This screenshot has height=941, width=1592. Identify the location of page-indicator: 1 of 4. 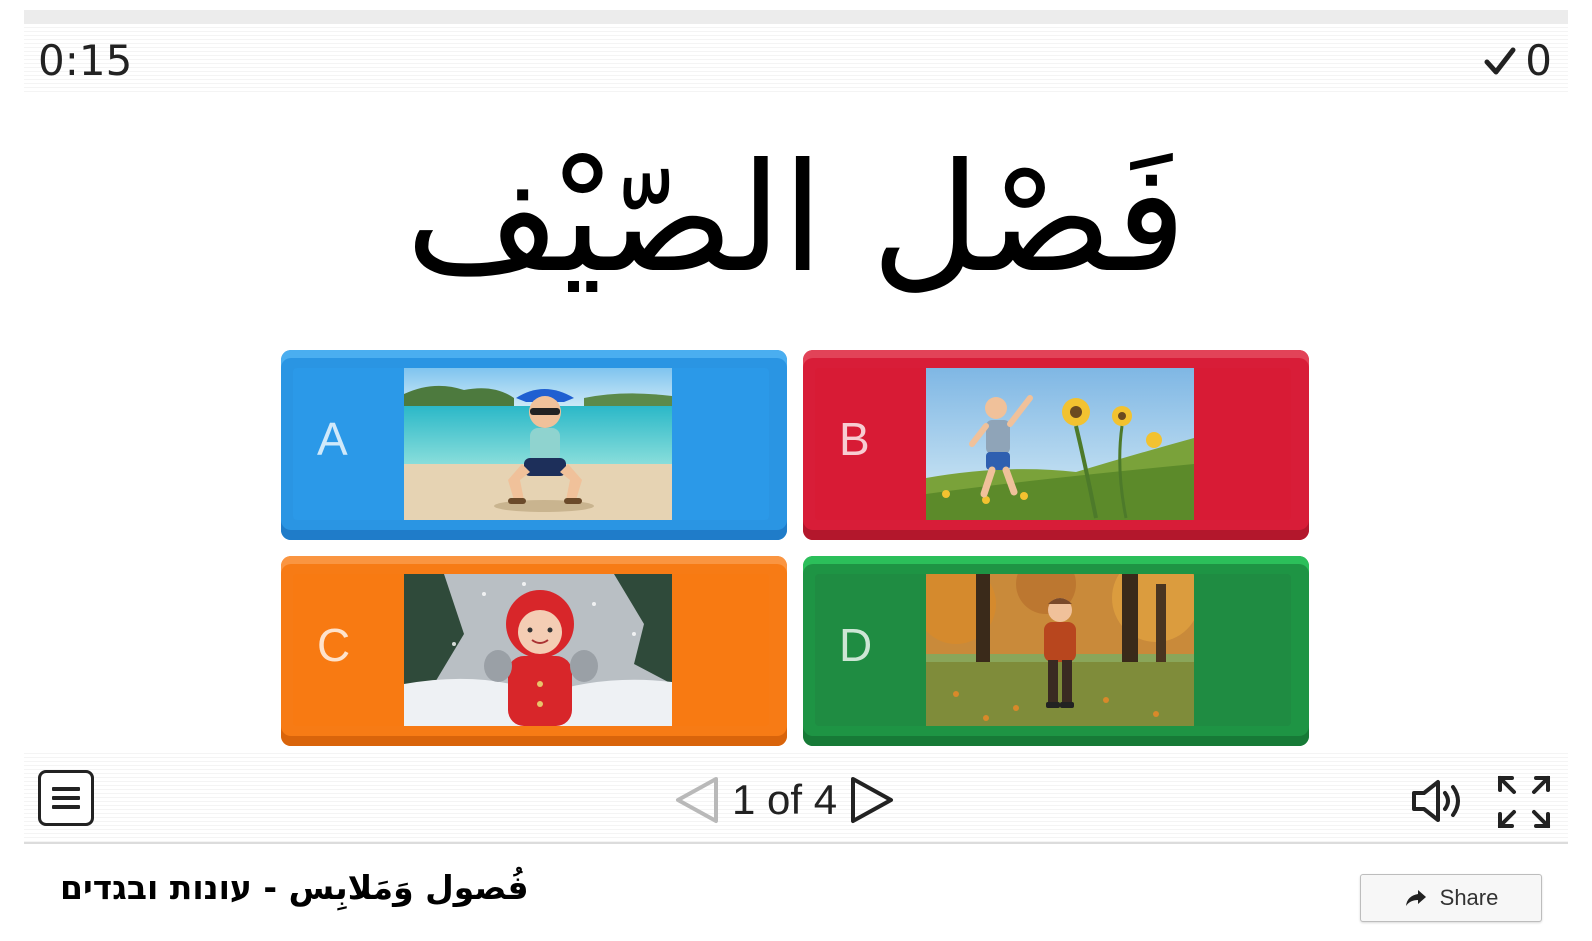
(785, 799).